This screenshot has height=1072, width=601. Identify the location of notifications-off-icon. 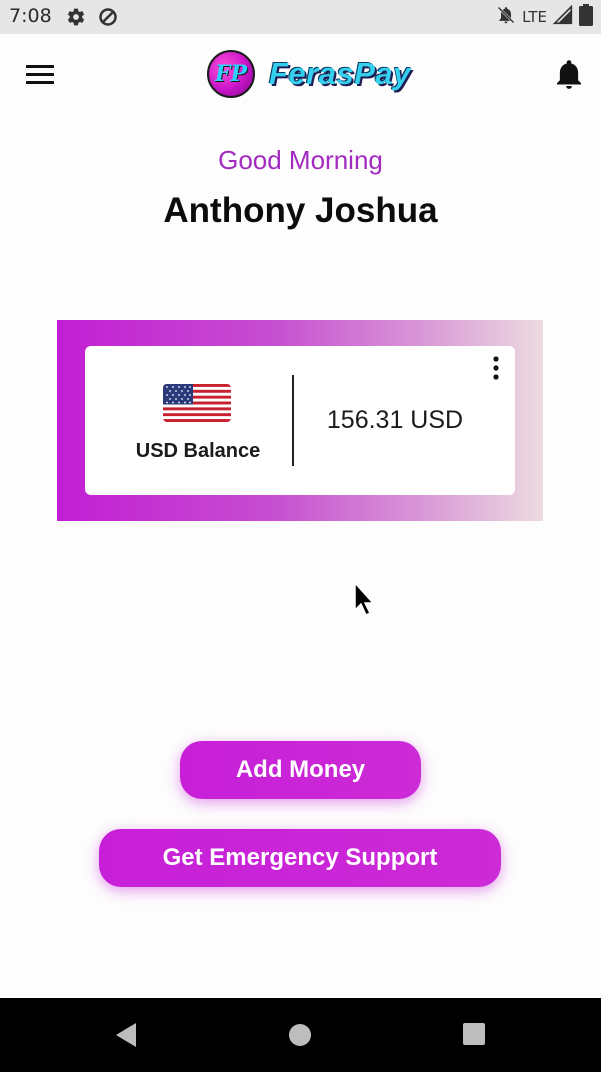
(506, 17).